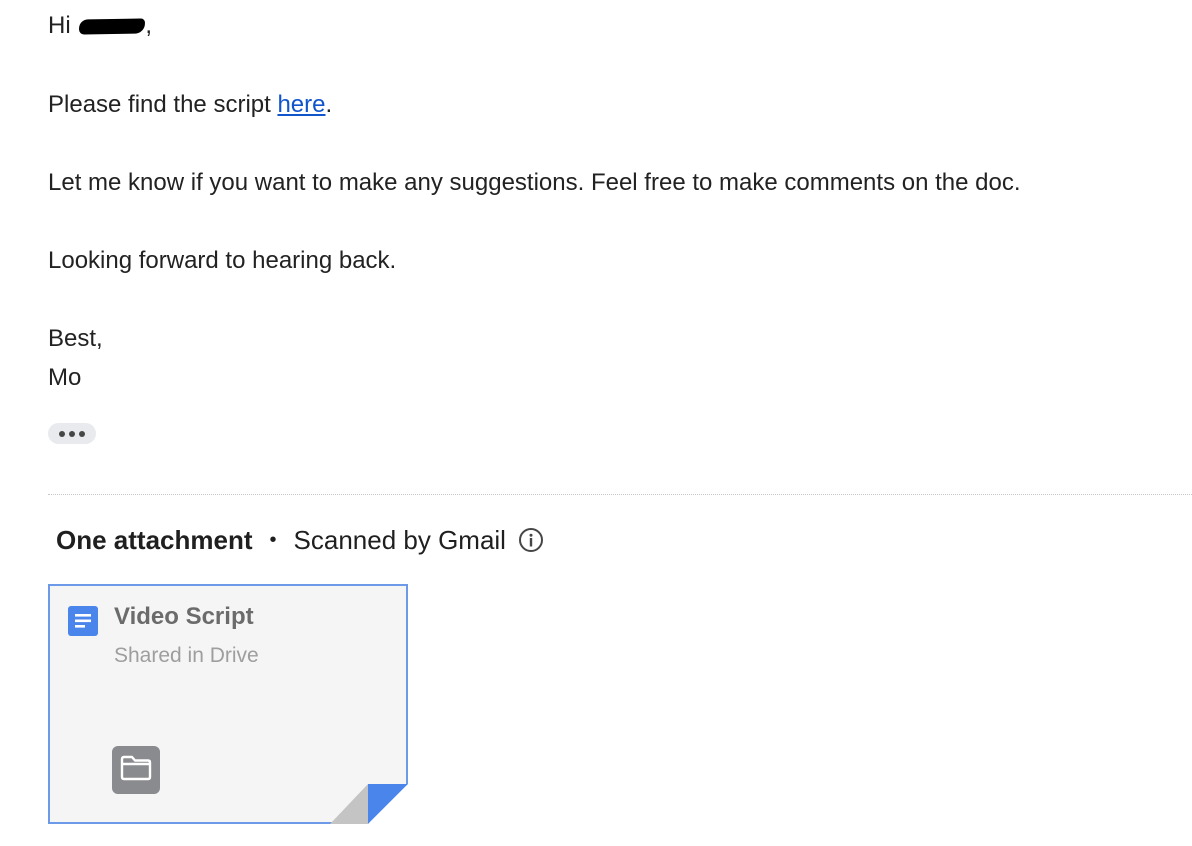 Image resolution: width=1192 pixels, height=846 pixels. What do you see at coordinates (399, 539) in the screenshot?
I see `scan-status: Scanned by Gmail` at bounding box center [399, 539].